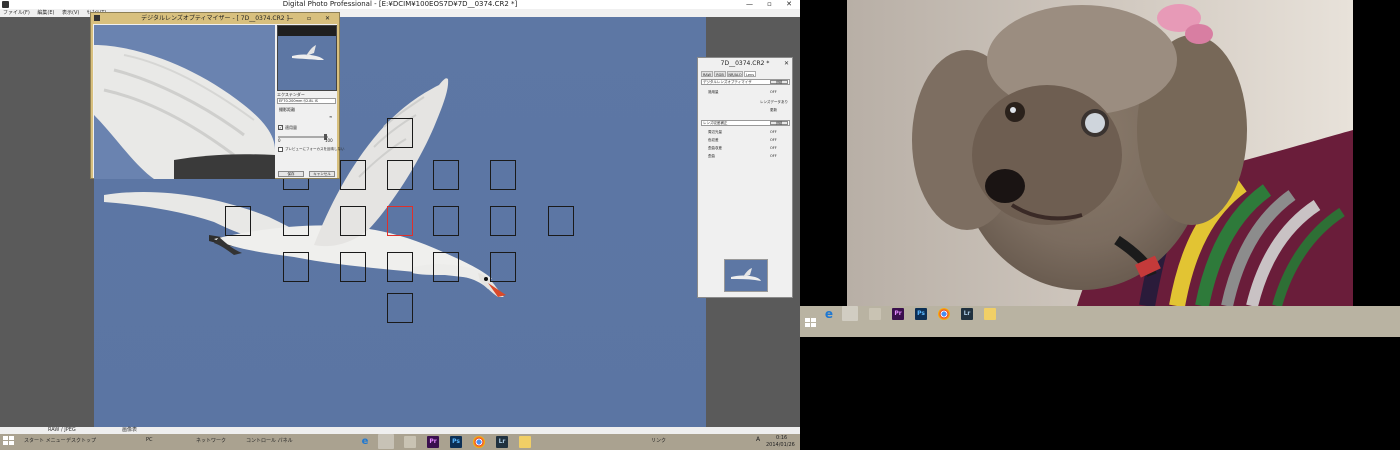 The width and height of the screenshot is (1400, 450). I want to click on dlo-section-header: デジタルレンズオプティマイザ 詳細, so click(745, 82).